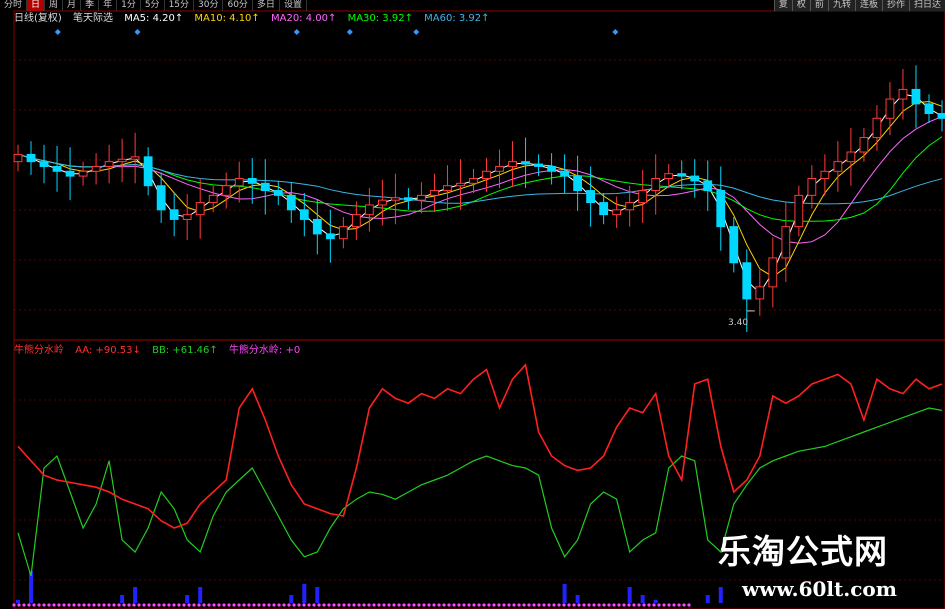 The image size is (945, 609). What do you see at coordinates (782, 5) in the screenshot?
I see `right-toolbar-item-0: 复` at bounding box center [782, 5].